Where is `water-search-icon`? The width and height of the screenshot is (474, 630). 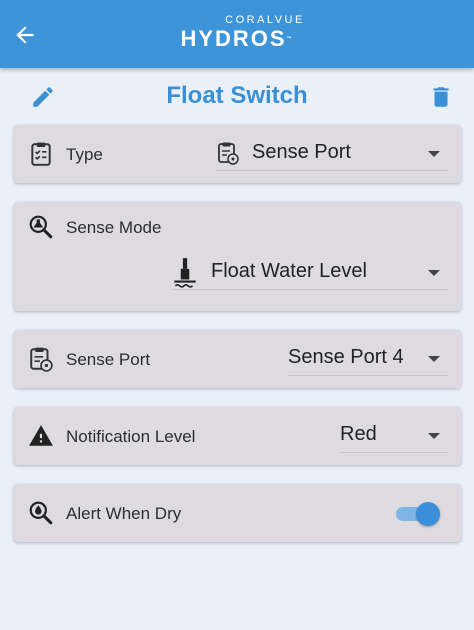 water-search-icon is located at coordinates (41, 513).